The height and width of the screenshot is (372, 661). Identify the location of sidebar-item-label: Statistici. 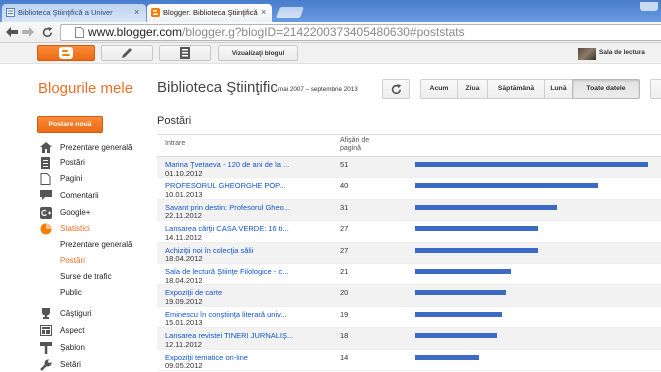
(75, 228).